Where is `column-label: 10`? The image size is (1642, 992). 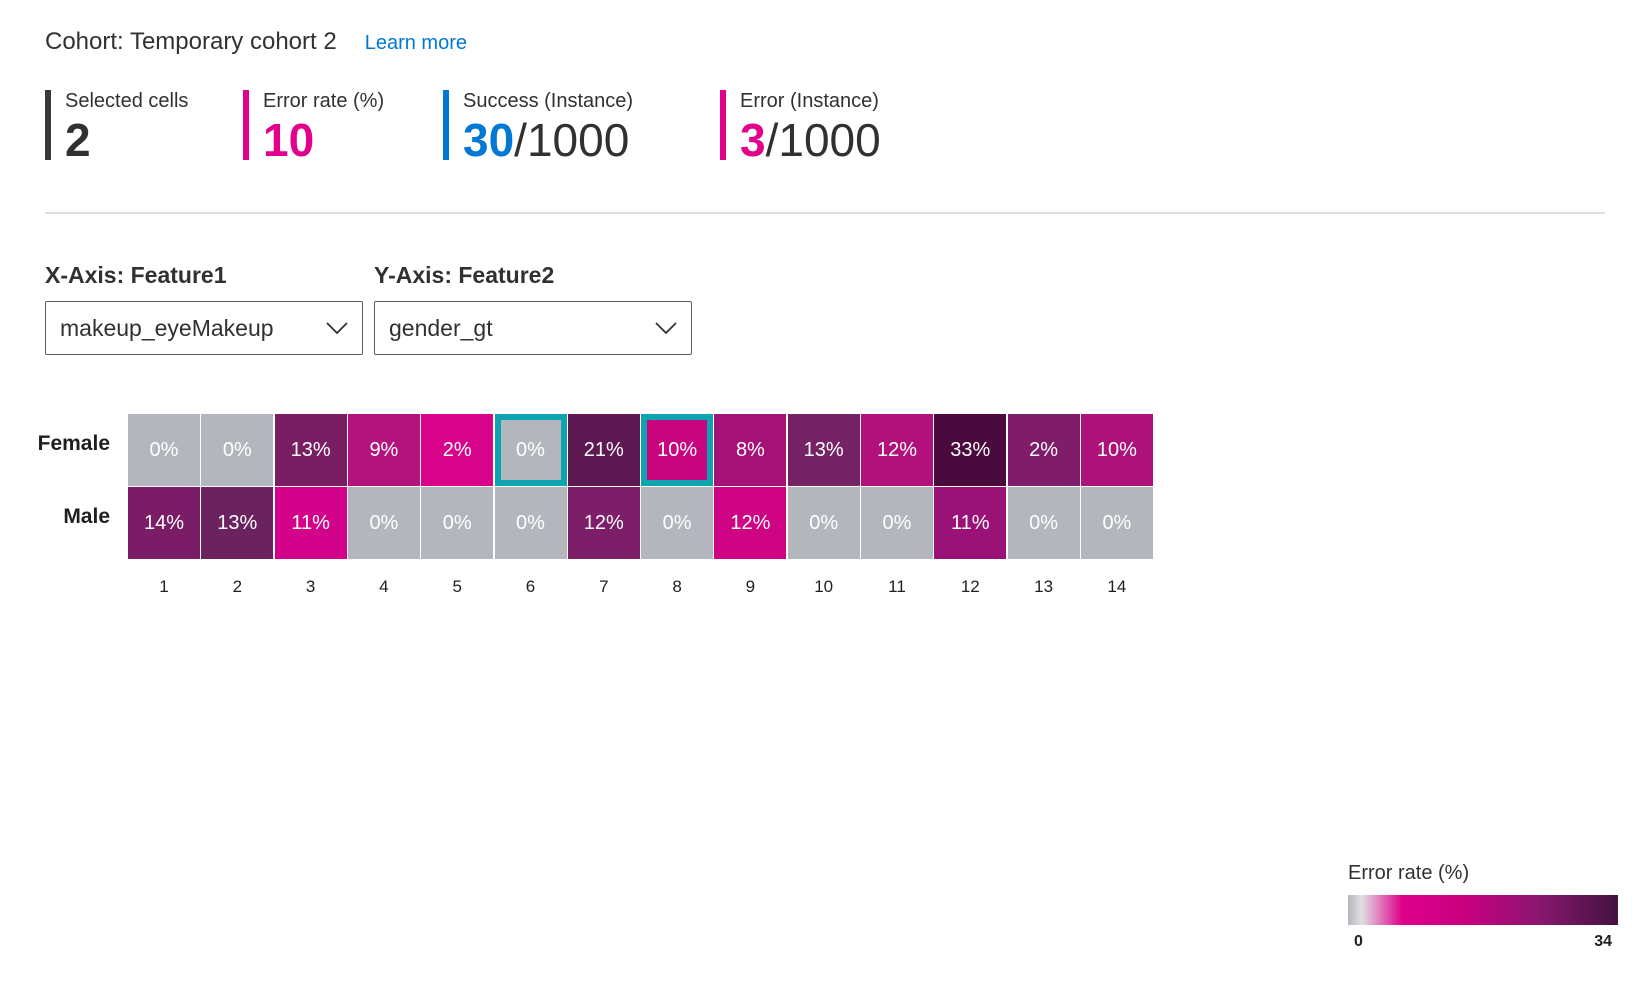
column-label: 10 is located at coordinates (824, 586).